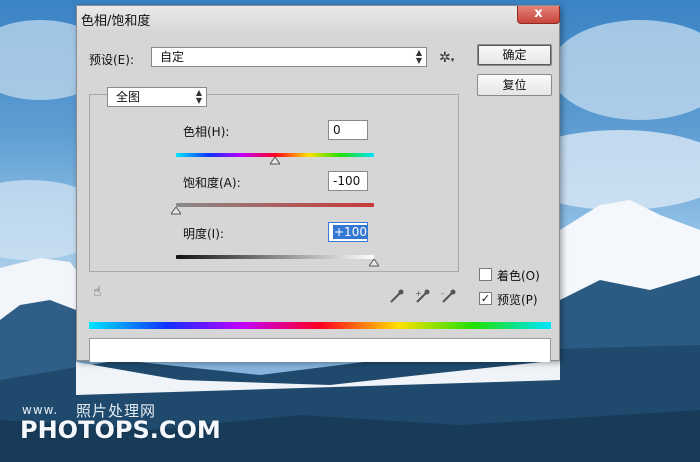 The width and height of the screenshot is (700, 462). Describe the element at coordinates (397, 296) in the screenshot. I see `eyedropper-icon` at that location.